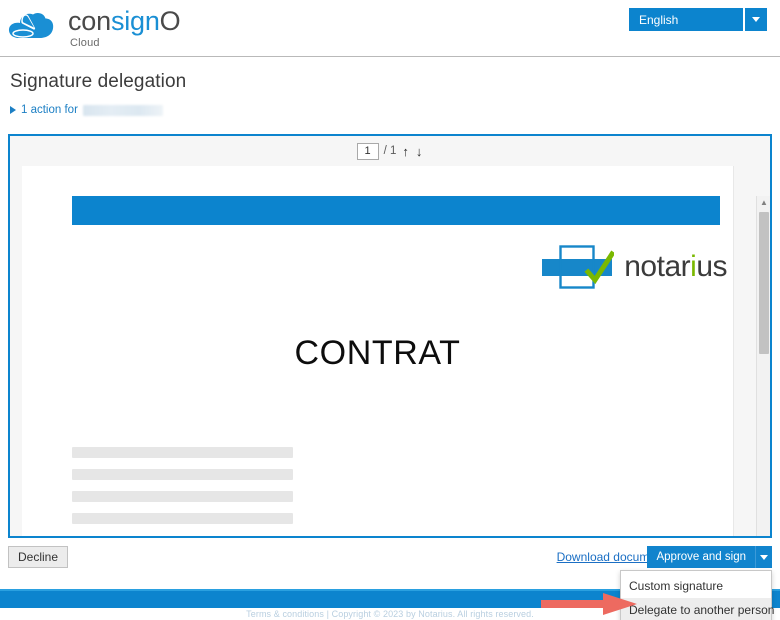 The height and width of the screenshot is (620, 780). I want to click on viewer-scrollbar: ▲ ▼, so click(763, 366).